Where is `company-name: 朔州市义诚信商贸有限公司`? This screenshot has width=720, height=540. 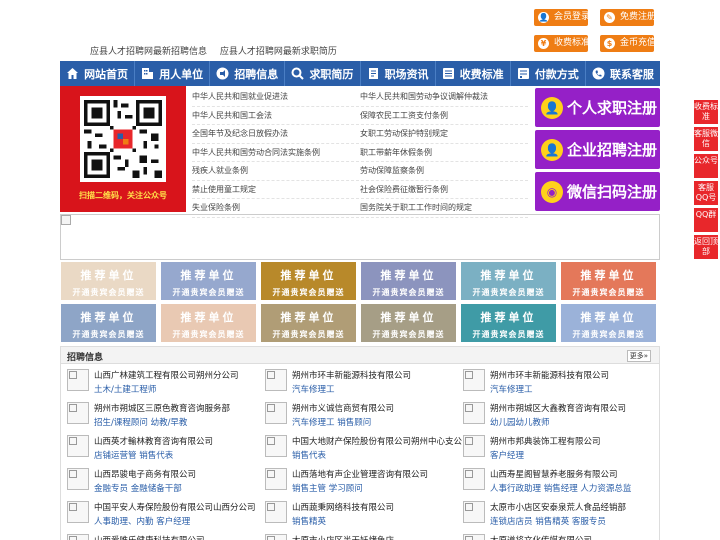
company-name: 朔州市义诚信商贸有限公司 is located at coordinates (343, 408).